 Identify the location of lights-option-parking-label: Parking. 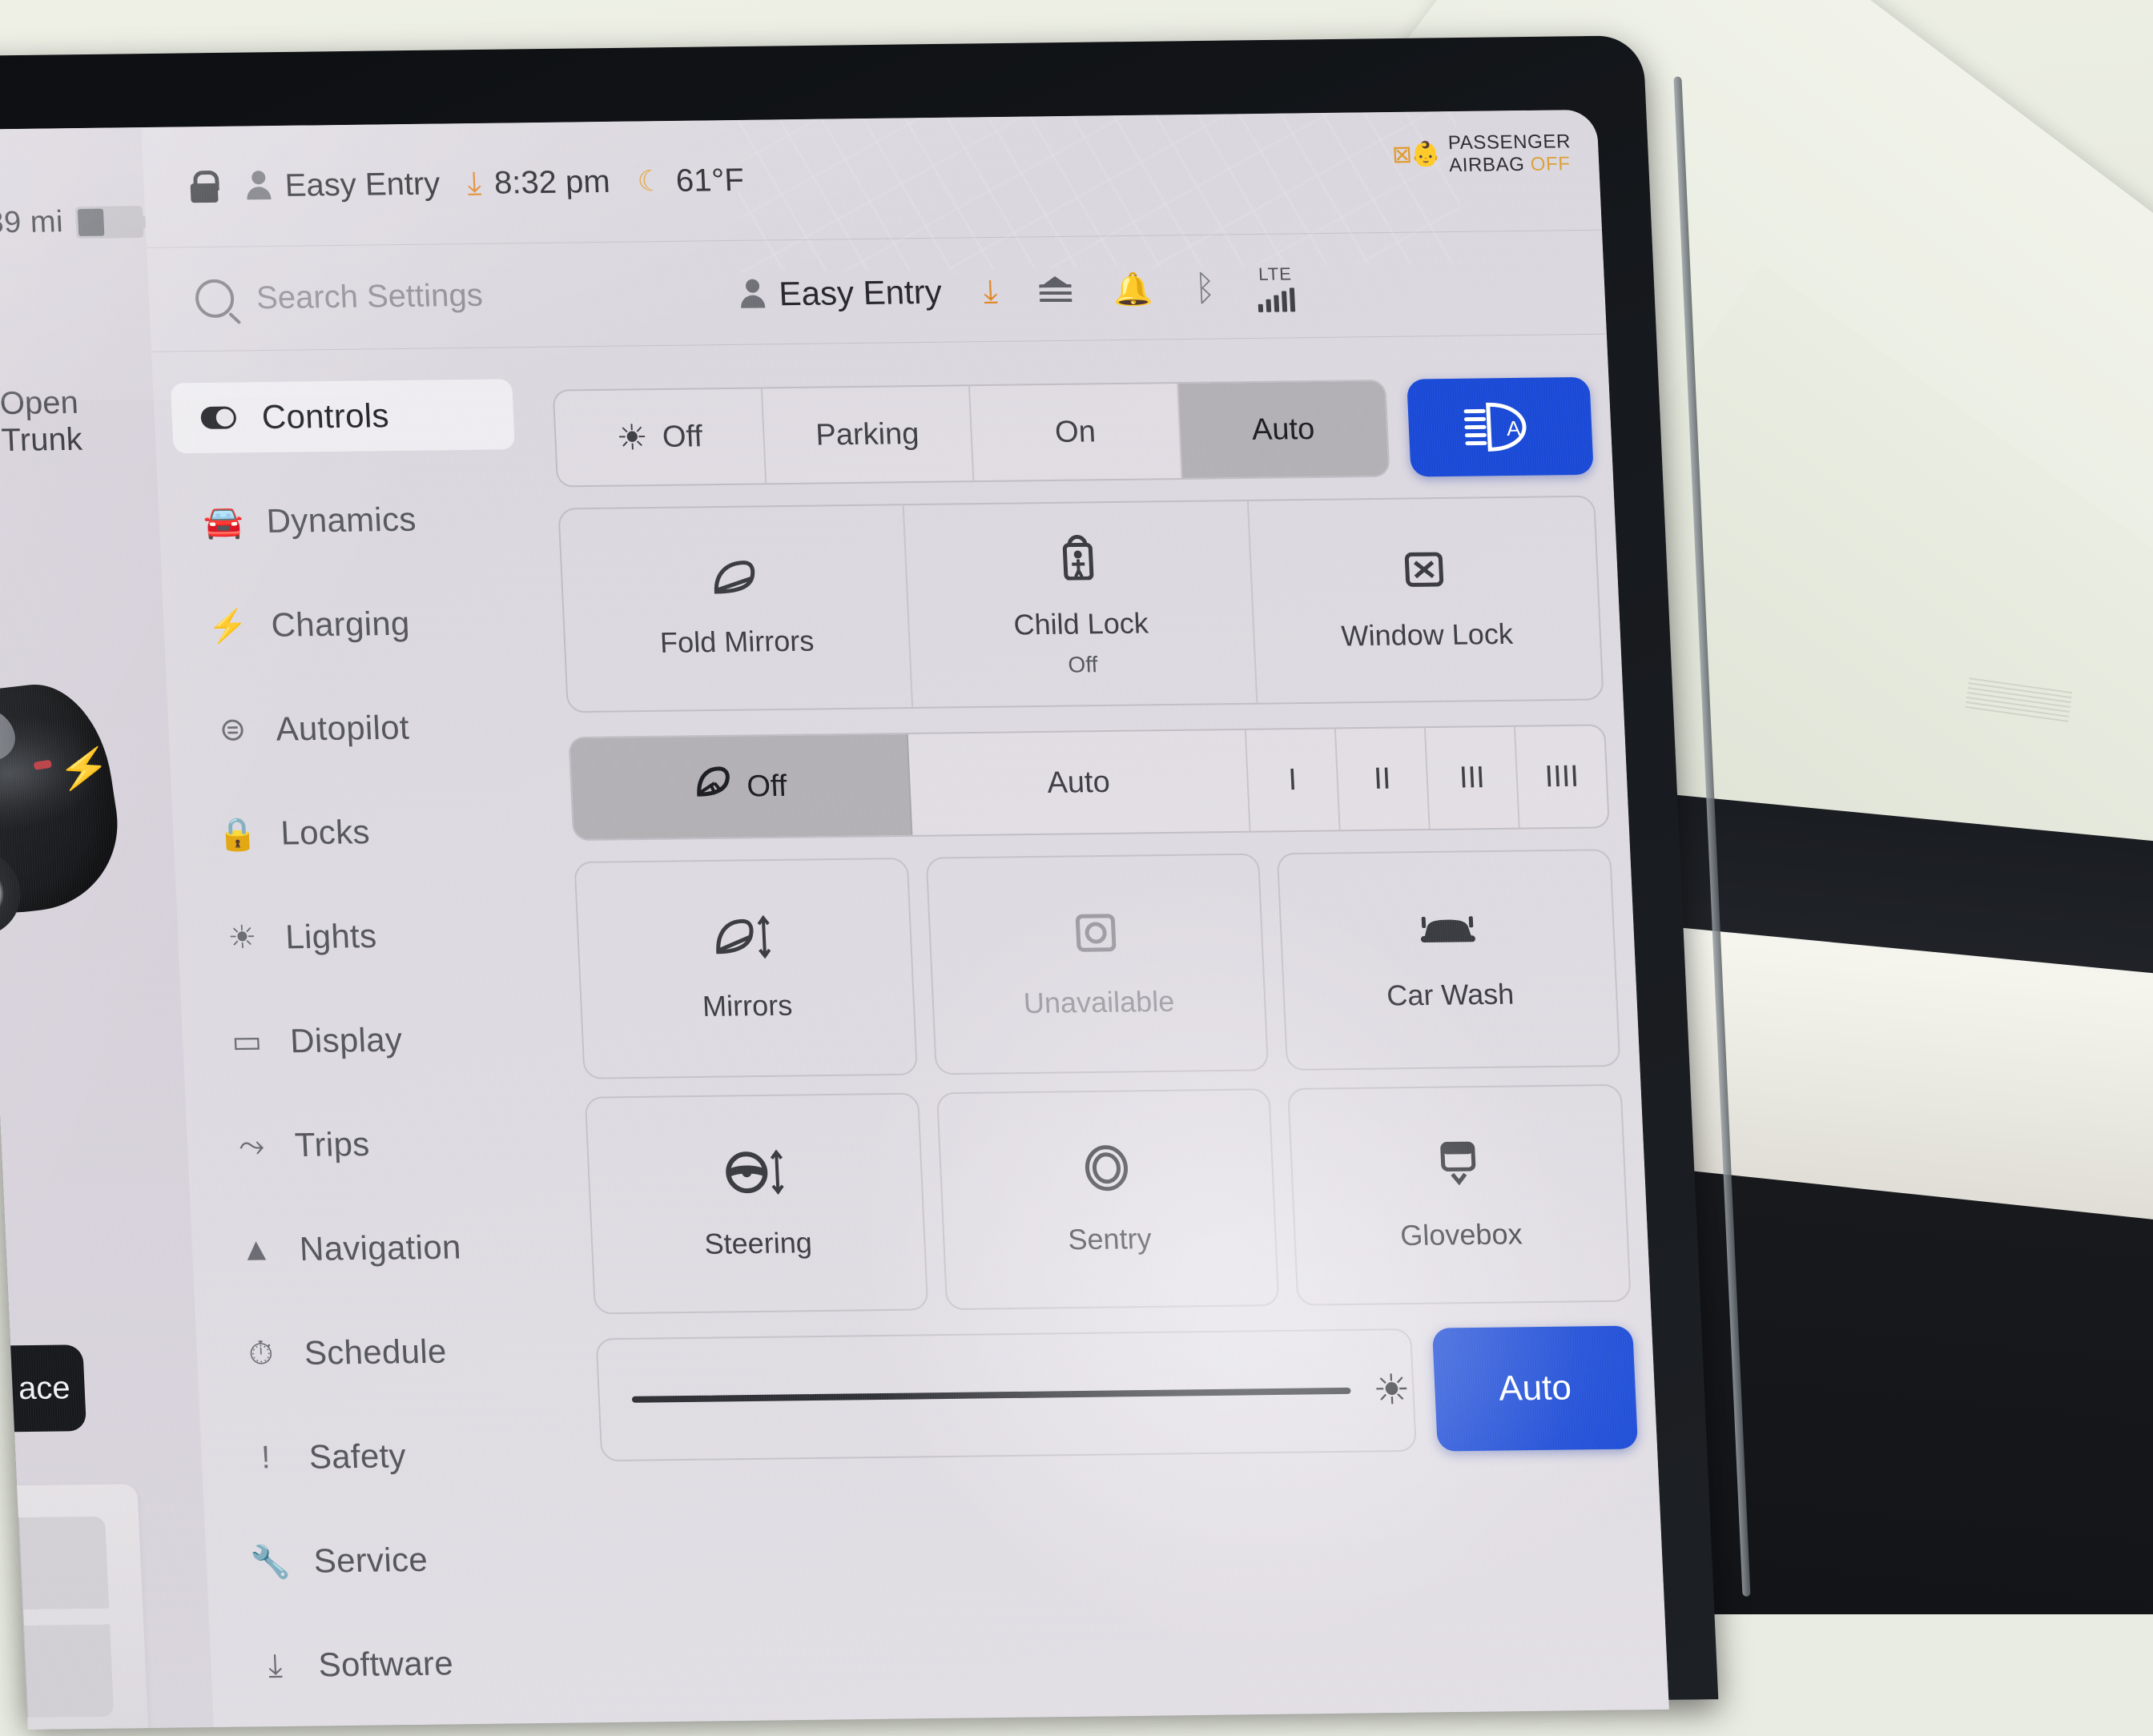
(867, 435).